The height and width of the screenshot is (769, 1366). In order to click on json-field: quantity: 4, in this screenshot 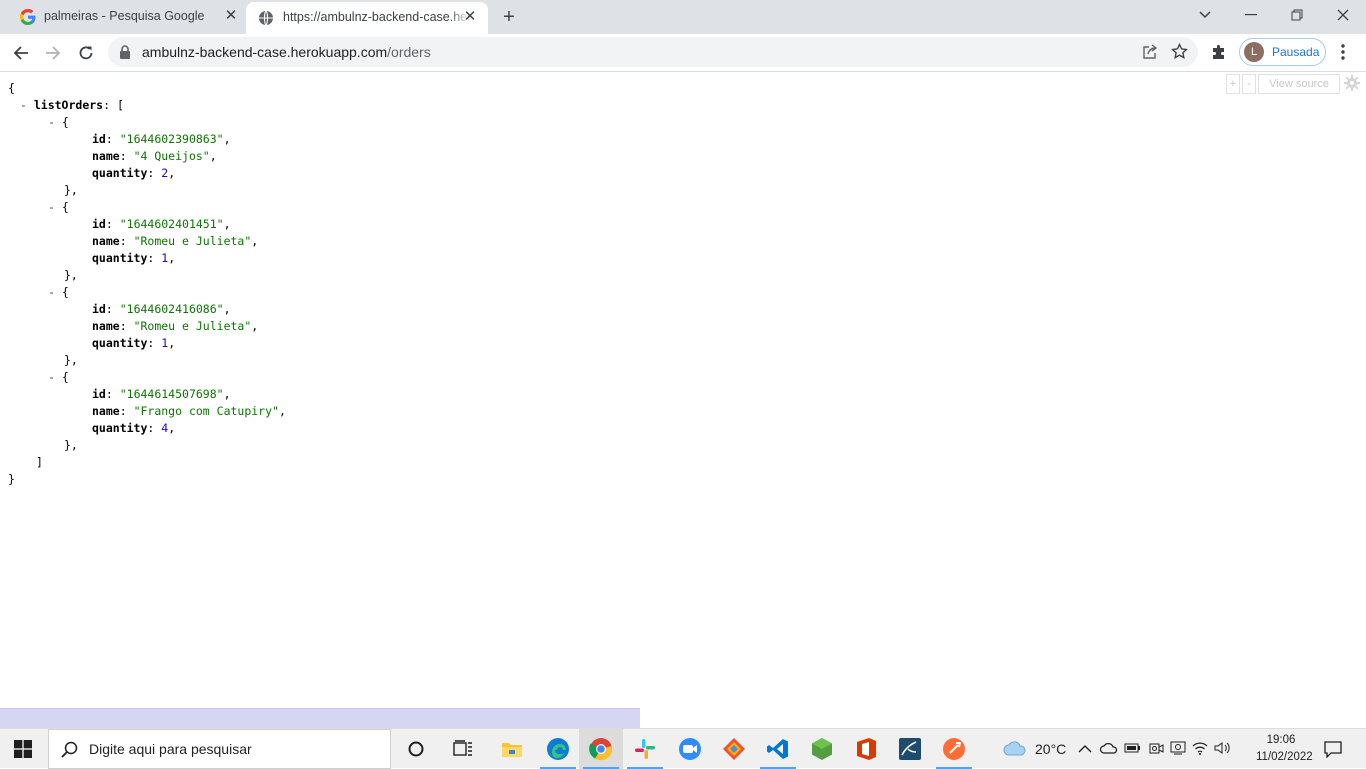, I will do `click(134, 428)`.